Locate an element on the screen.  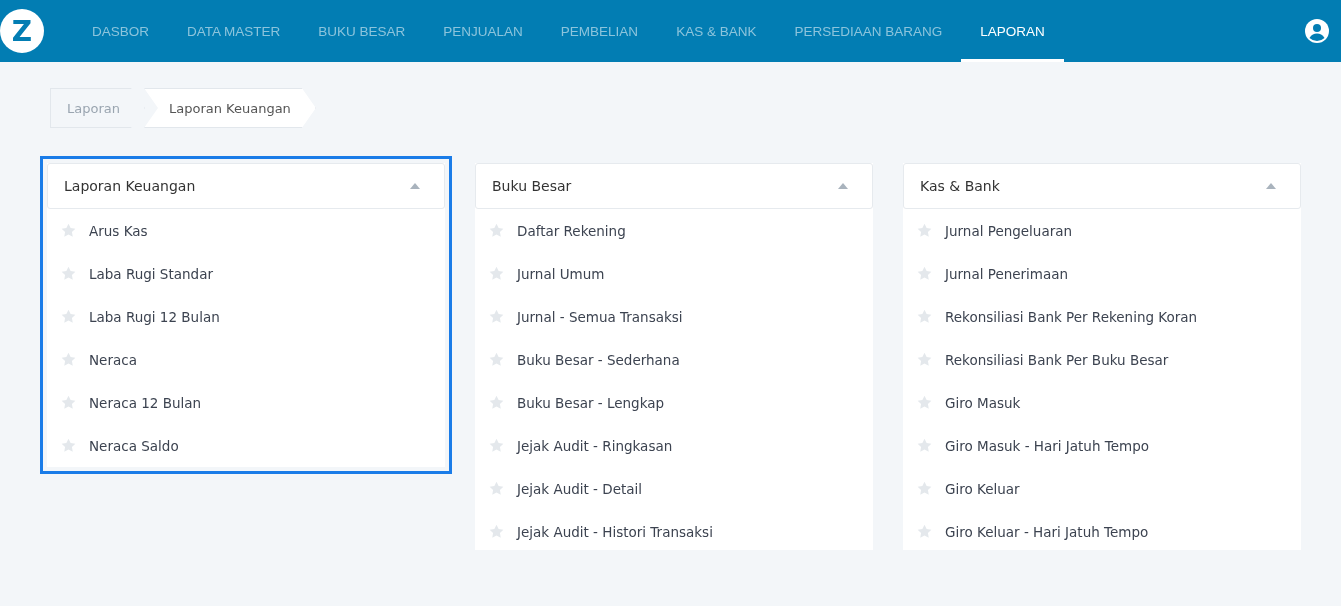
report-link: Rekonsiliasi Bank Per Buku Besar is located at coordinates (1102, 359).